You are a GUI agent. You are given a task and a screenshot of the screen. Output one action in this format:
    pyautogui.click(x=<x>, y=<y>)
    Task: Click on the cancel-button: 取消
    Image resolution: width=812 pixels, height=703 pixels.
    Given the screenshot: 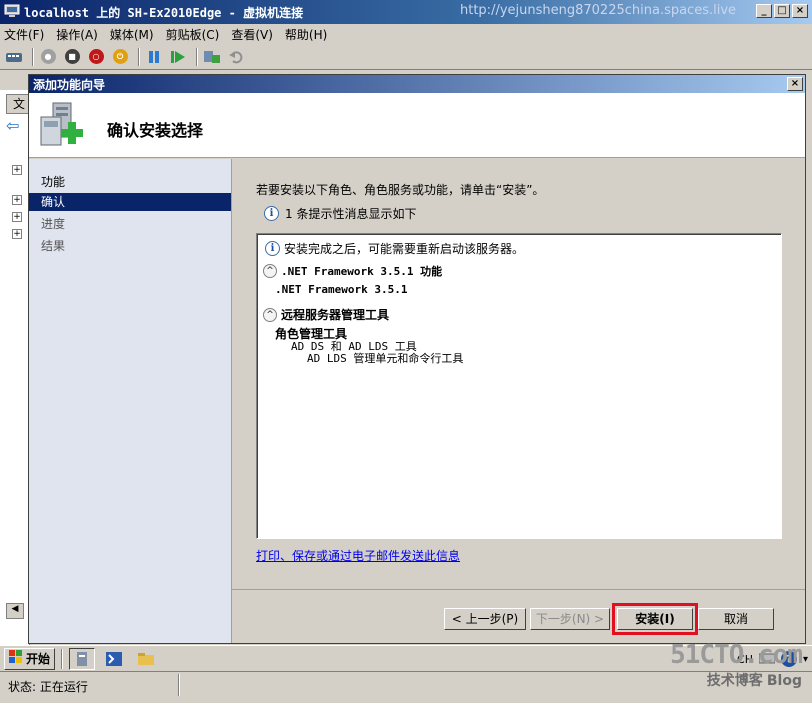 What is the action you would take?
    pyautogui.click(x=736, y=619)
    